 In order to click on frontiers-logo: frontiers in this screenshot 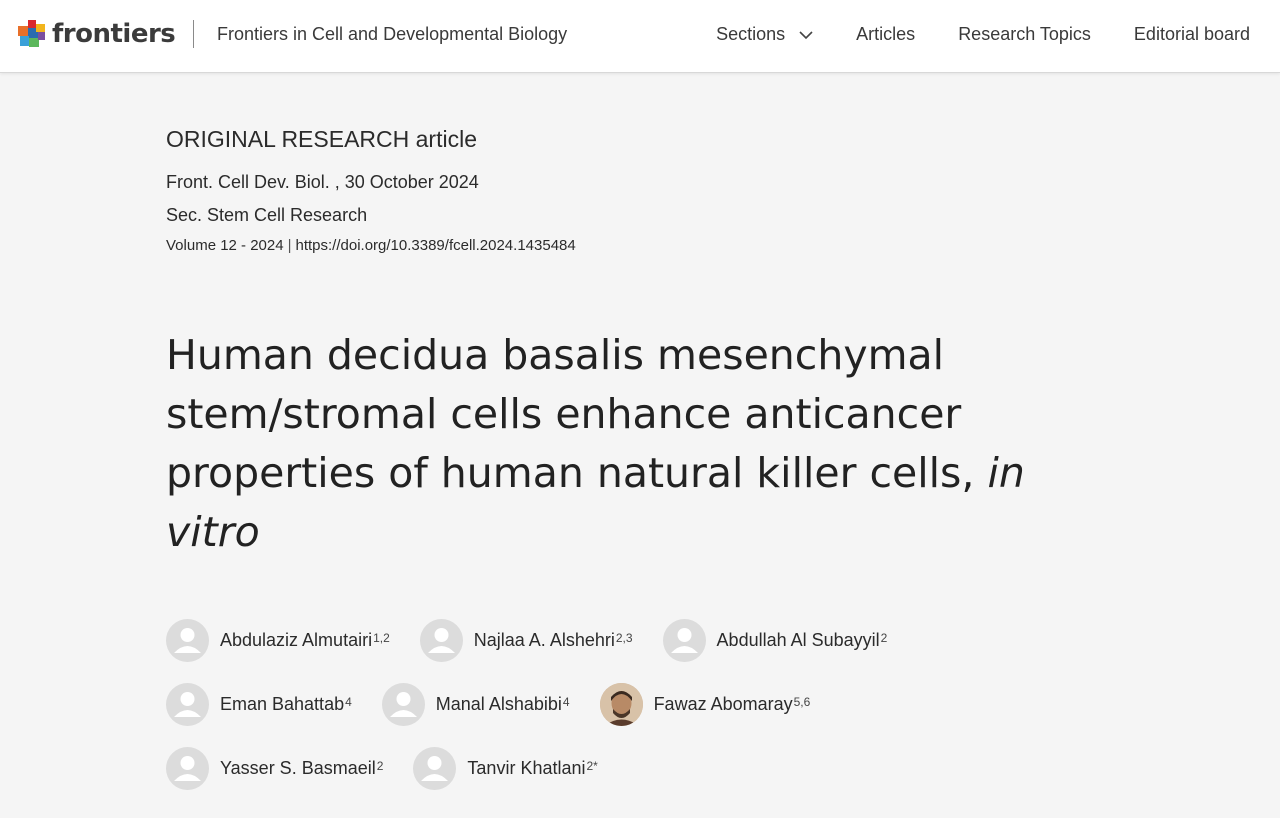, I will do `click(97, 34)`.